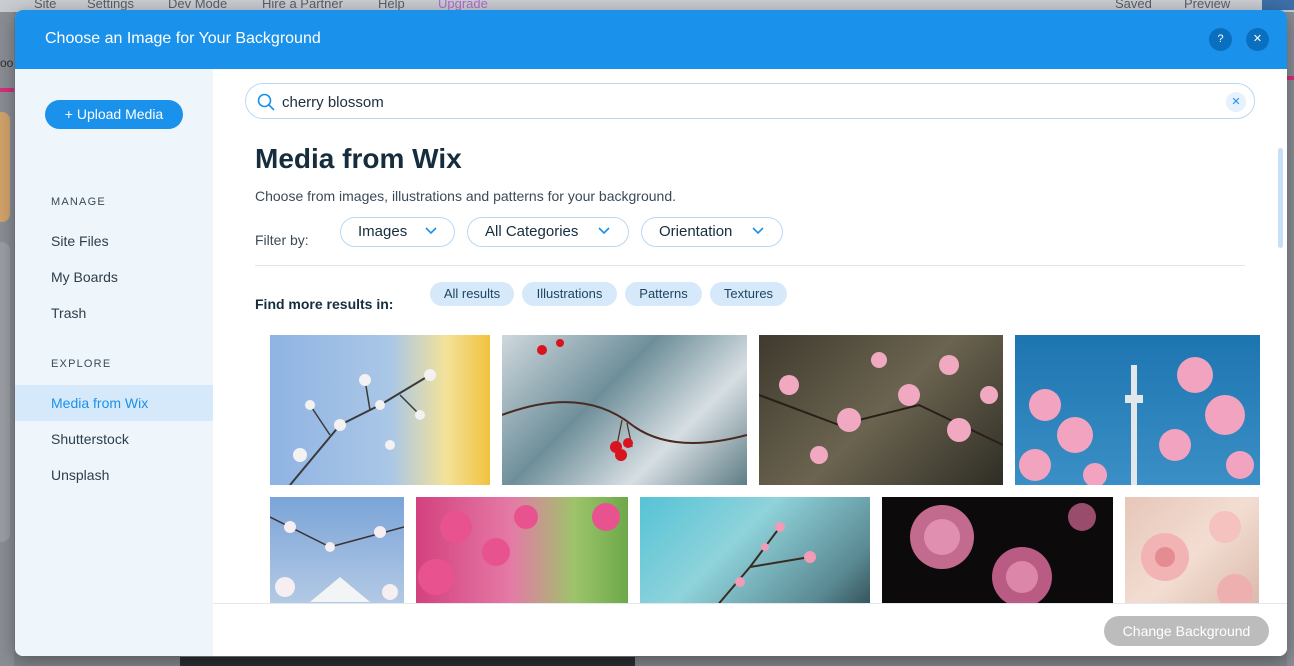 The height and width of the screenshot is (666, 1294). What do you see at coordinates (7, 63) in the screenshot?
I see `editor-left-fragment: oo` at bounding box center [7, 63].